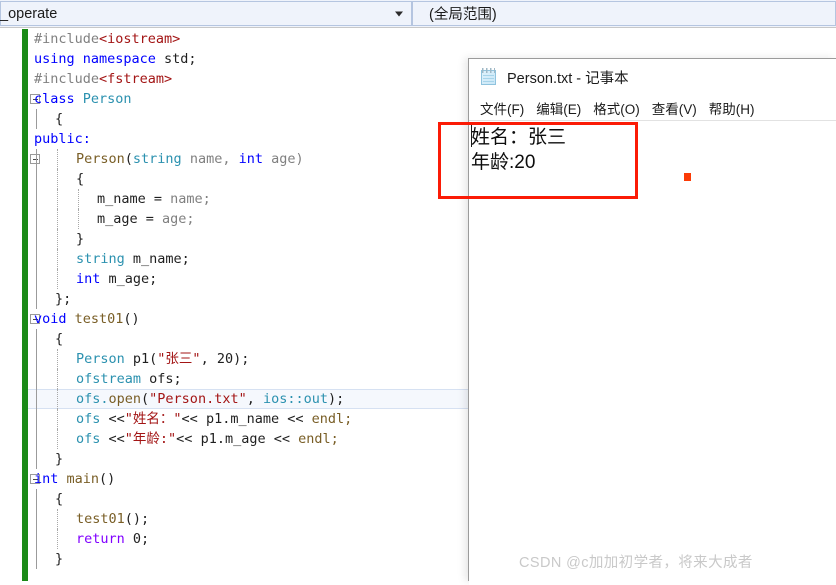 Image resolution: width=836 pixels, height=585 pixels. I want to click on notepad-title: Person.txt - 记事本, so click(568, 78).